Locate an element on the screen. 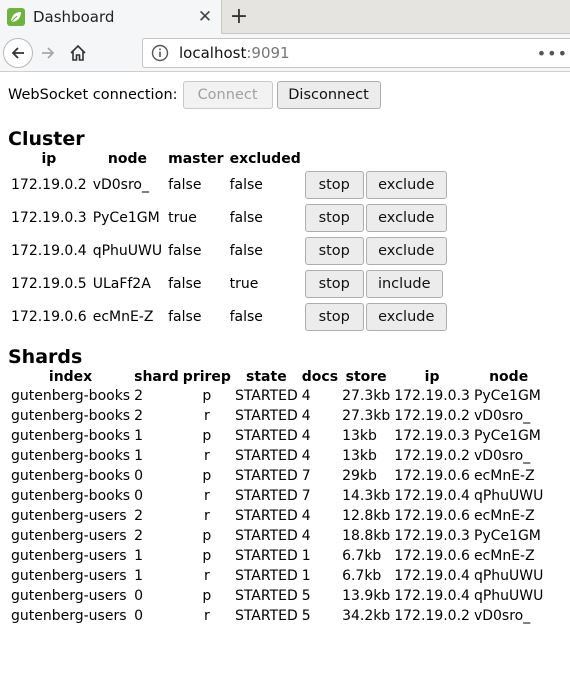  shard-cell-store: 13.9kb is located at coordinates (366, 596).